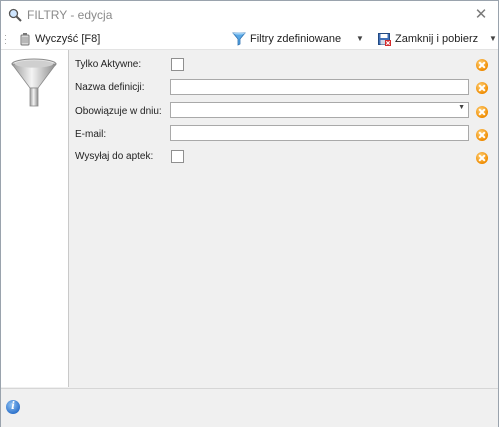 This screenshot has width=499, height=427. I want to click on clear-only-active-icon, so click(482, 65).